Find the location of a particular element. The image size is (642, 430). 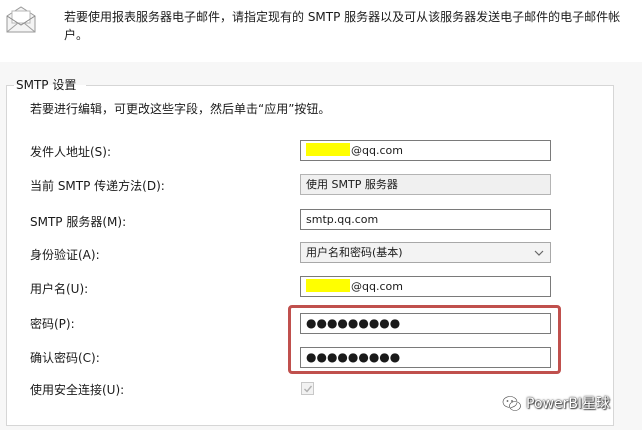

checkmark-icon is located at coordinates (308, 389).